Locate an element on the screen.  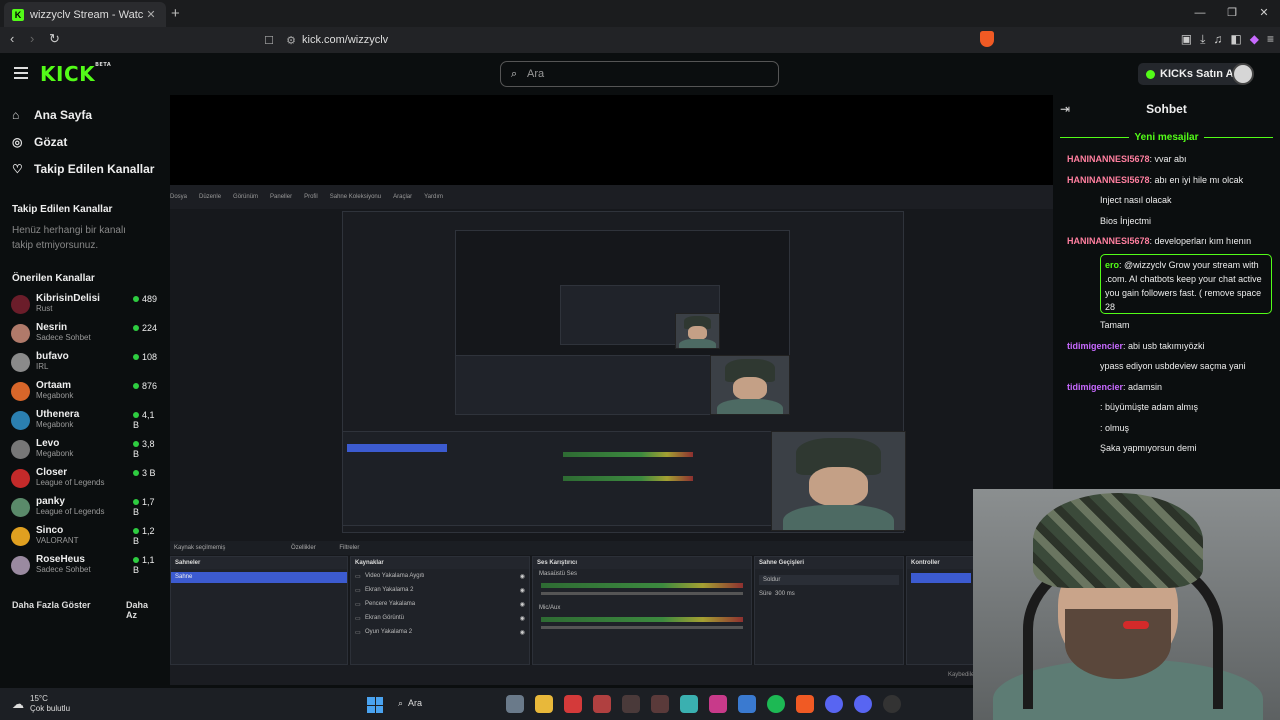
spotify-icon is located at coordinates (776, 704).